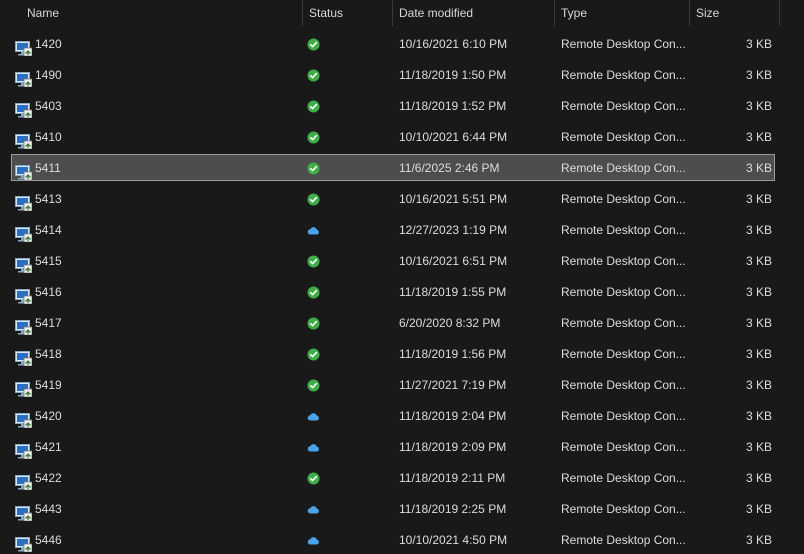 This screenshot has width=804, height=554. I want to click on column-header-size: Size, so click(734, 13).